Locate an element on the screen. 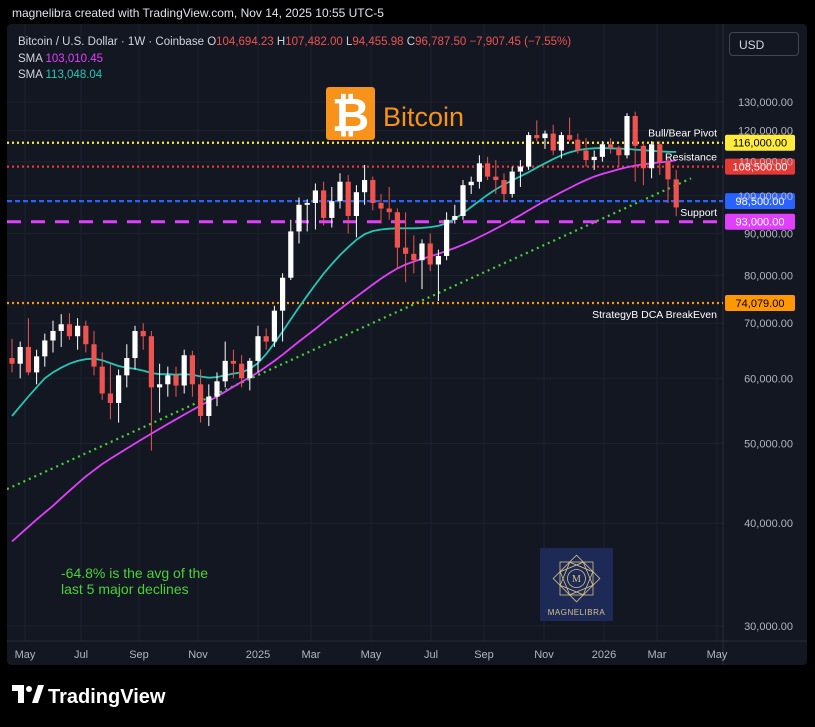 The height and width of the screenshot is (727, 815). y-tick-label: 70,000.00 is located at coordinates (768, 324).